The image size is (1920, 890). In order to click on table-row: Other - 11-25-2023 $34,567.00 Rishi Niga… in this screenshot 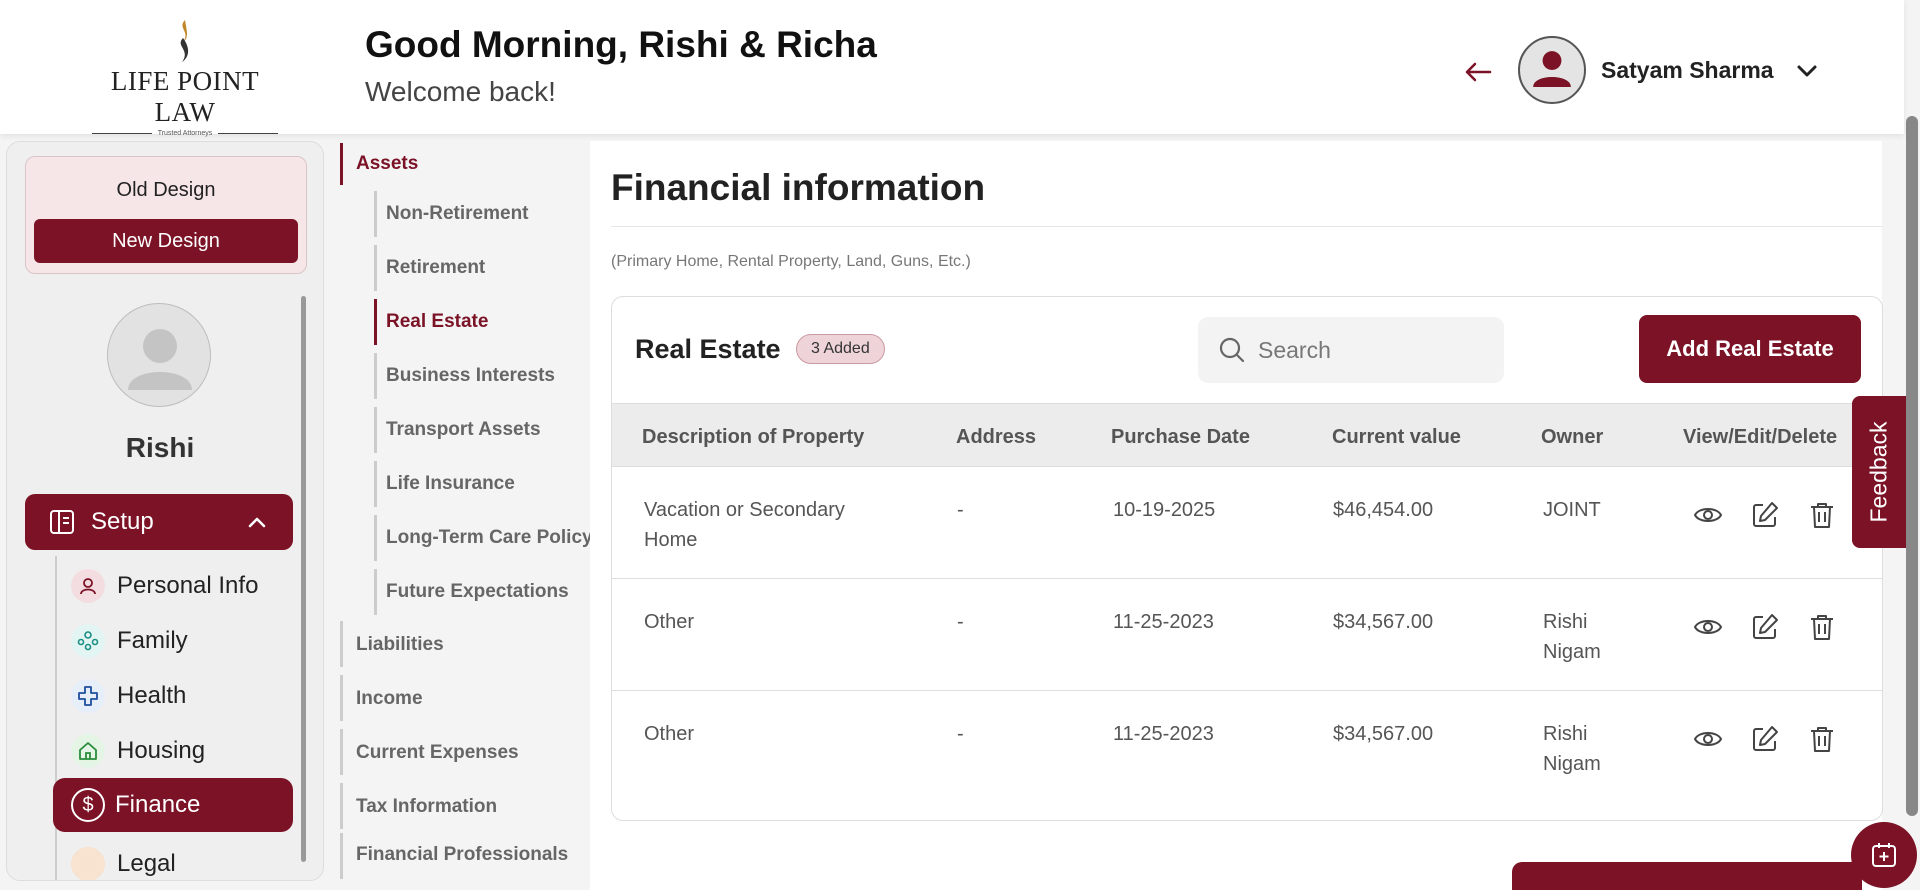, I will do `click(1247, 635)`.